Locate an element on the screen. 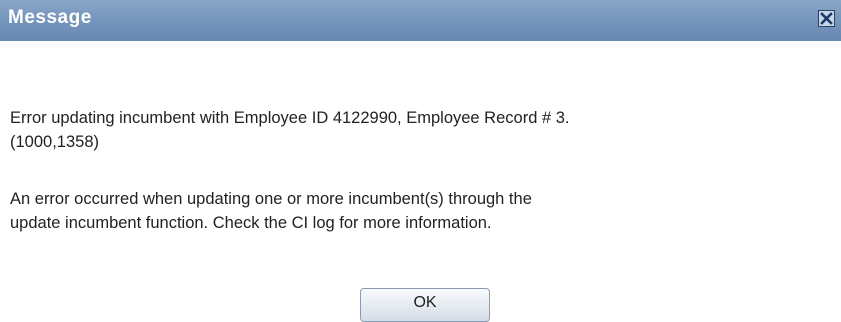 The height and width of the screenshot is (322, 841). close-button is located at coordinates (826, 18).